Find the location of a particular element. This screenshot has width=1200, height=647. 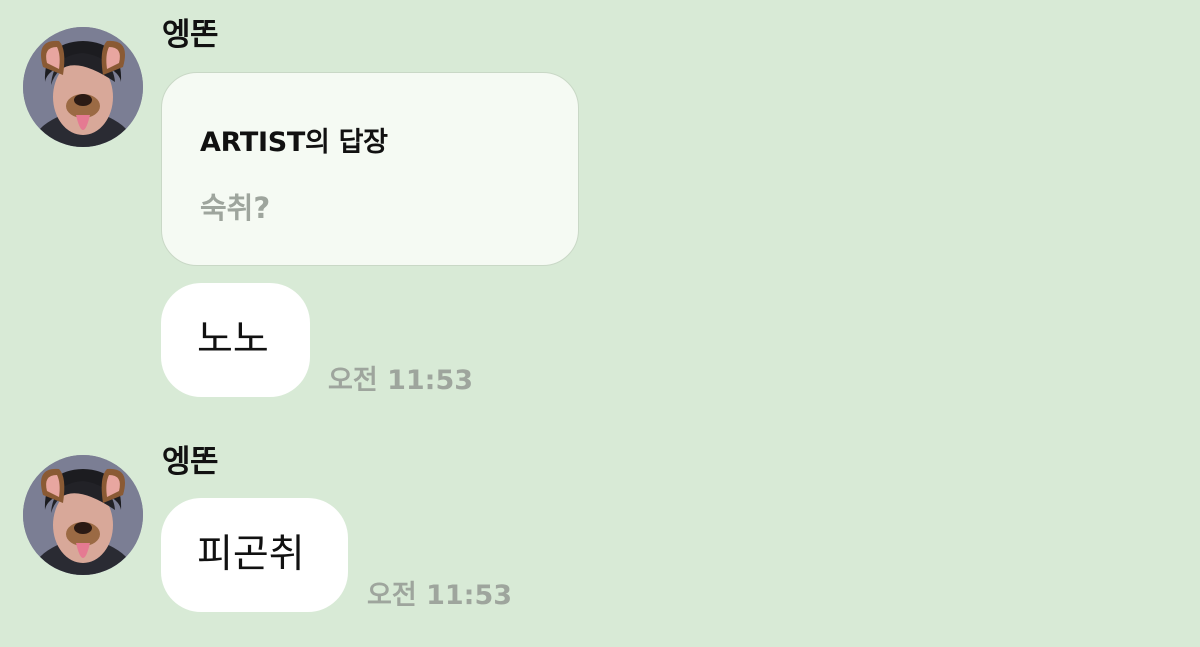

reply-message-bubble: ARTIST의 답장 숙취? is located at coordinates (370, 169).